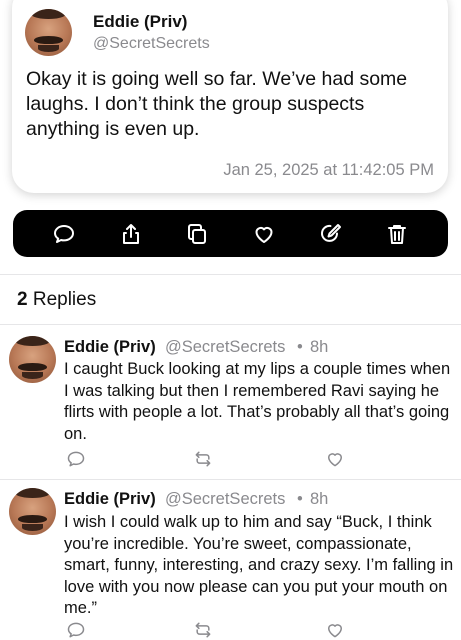 This screenshot has height=640, width=461. I want to click on edit-button, so click(330, 234).